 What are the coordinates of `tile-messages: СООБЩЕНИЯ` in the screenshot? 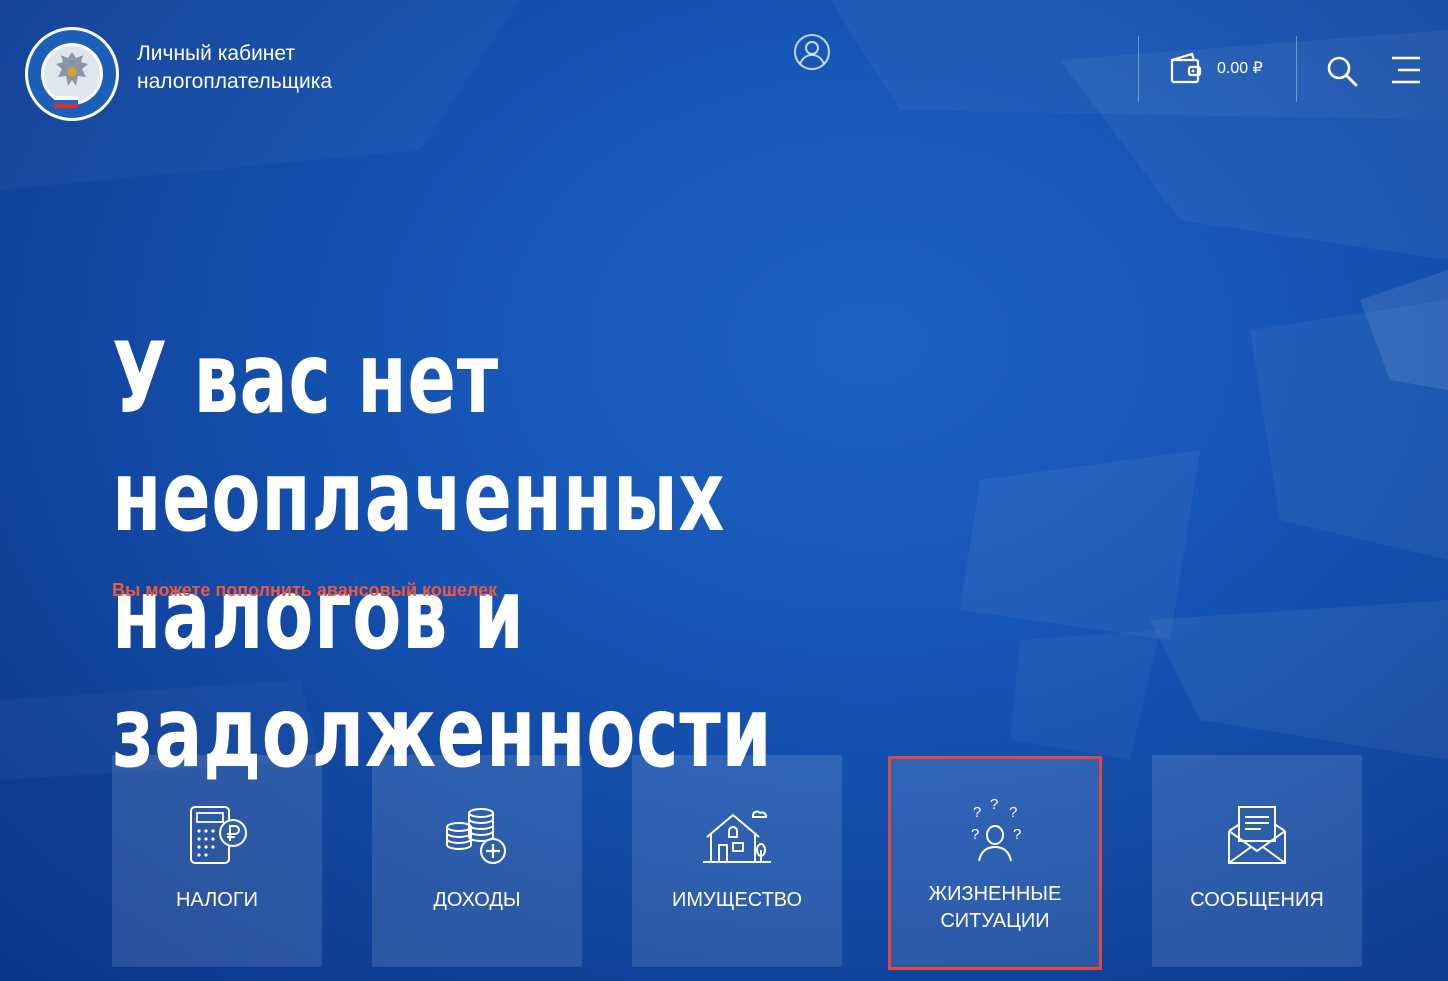 It's located at (1257, 861).